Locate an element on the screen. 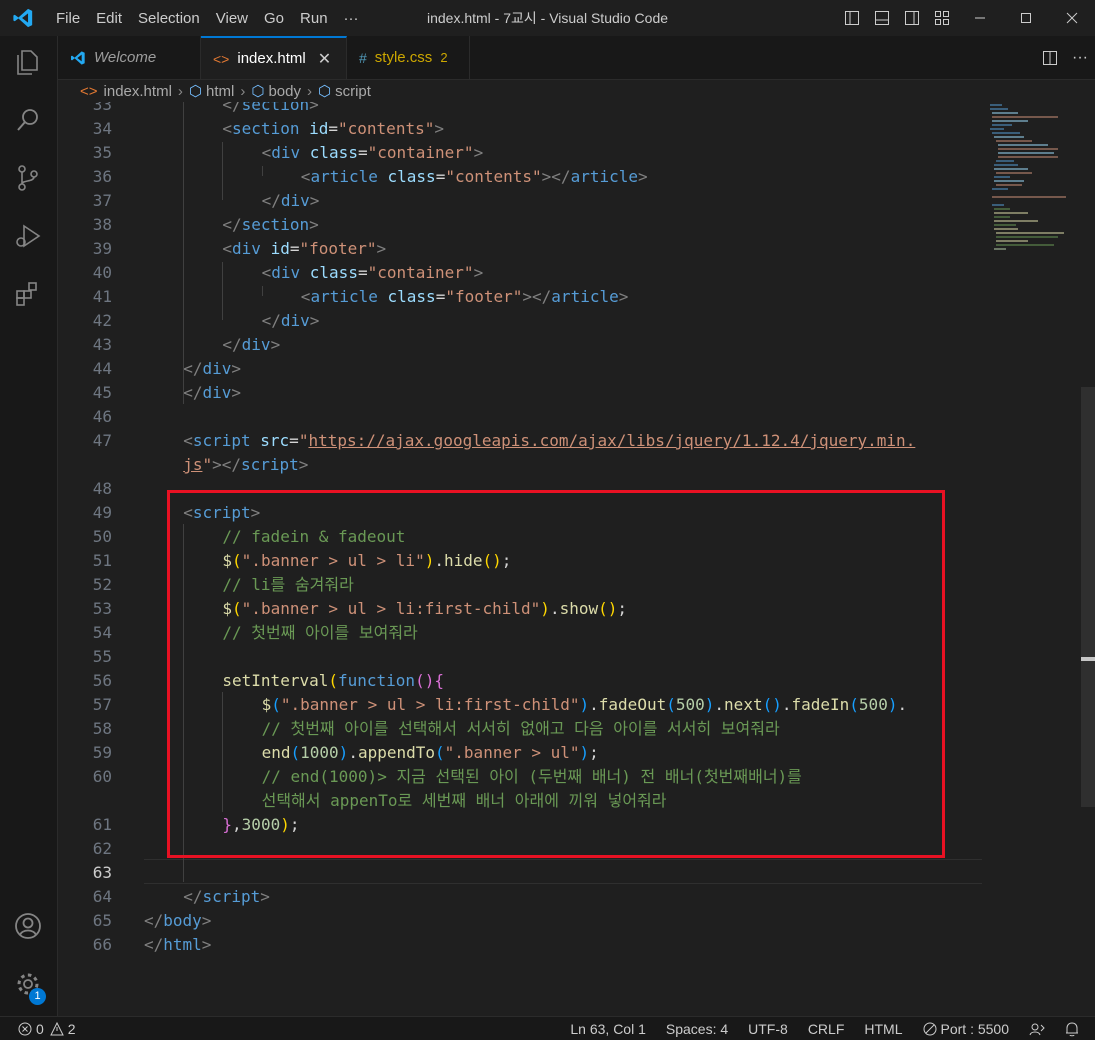 Image resolution: width=1095 pixels, height=1040 pixels. vertical-scrollbar is located at coordinates (1088, 559).